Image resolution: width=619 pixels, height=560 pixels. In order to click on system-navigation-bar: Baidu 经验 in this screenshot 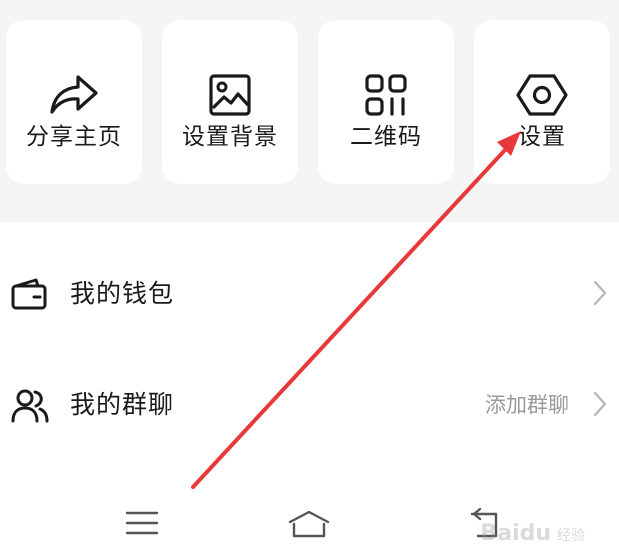, I will do `click(309, 522)`.